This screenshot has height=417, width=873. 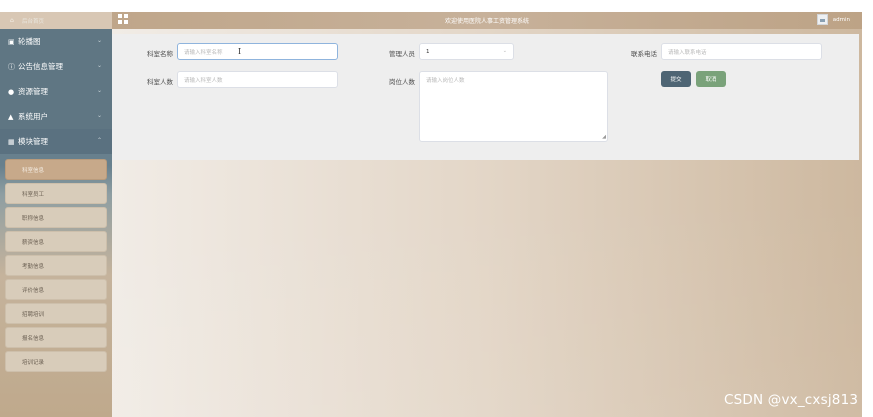 I want to click on avatar, so click(x=822, y=19).